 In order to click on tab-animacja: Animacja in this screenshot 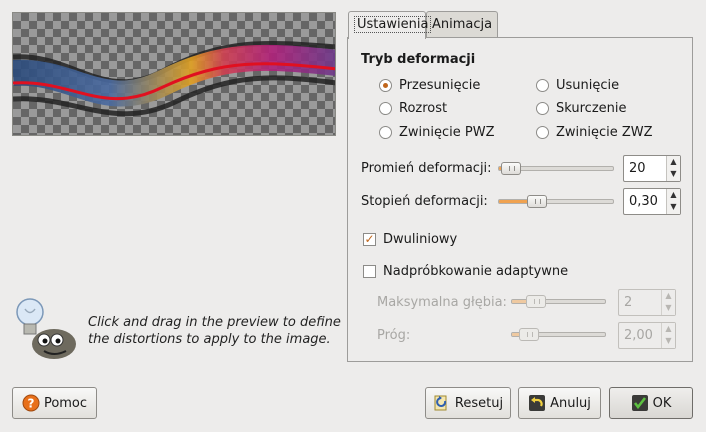, I will do `click(462, 24)`.